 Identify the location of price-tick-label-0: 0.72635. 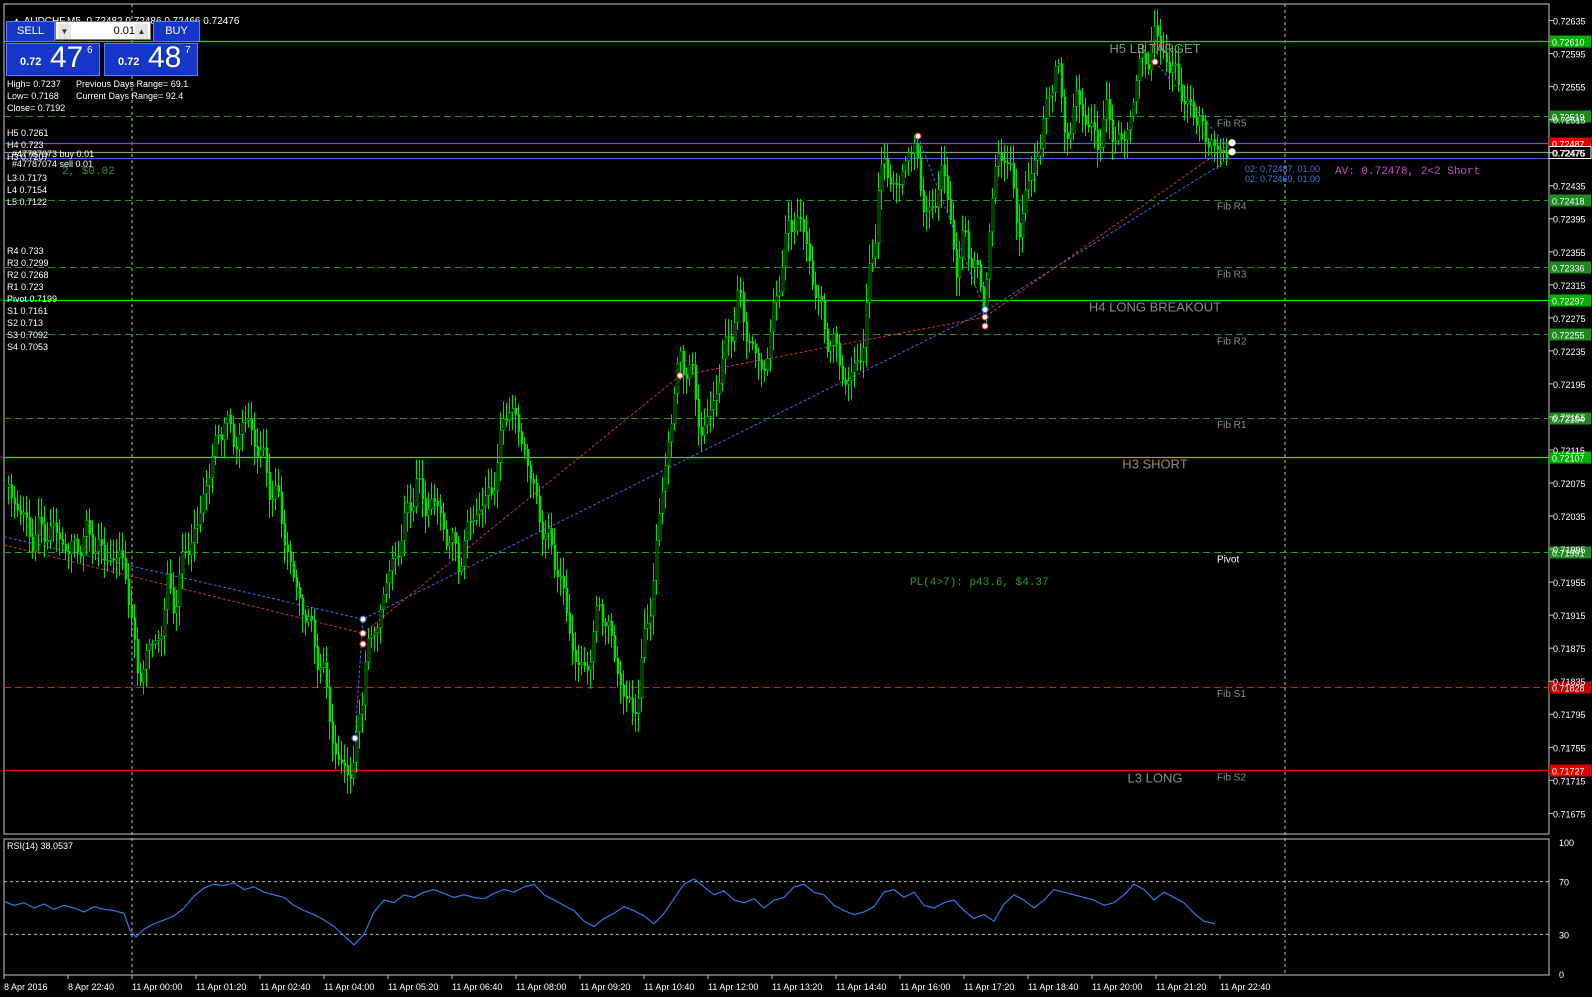
(1569, 22).